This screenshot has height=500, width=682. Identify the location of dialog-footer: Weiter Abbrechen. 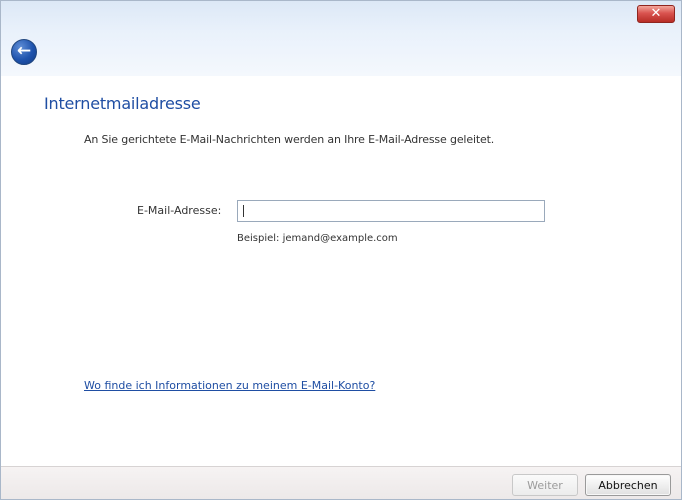
(341, 482).